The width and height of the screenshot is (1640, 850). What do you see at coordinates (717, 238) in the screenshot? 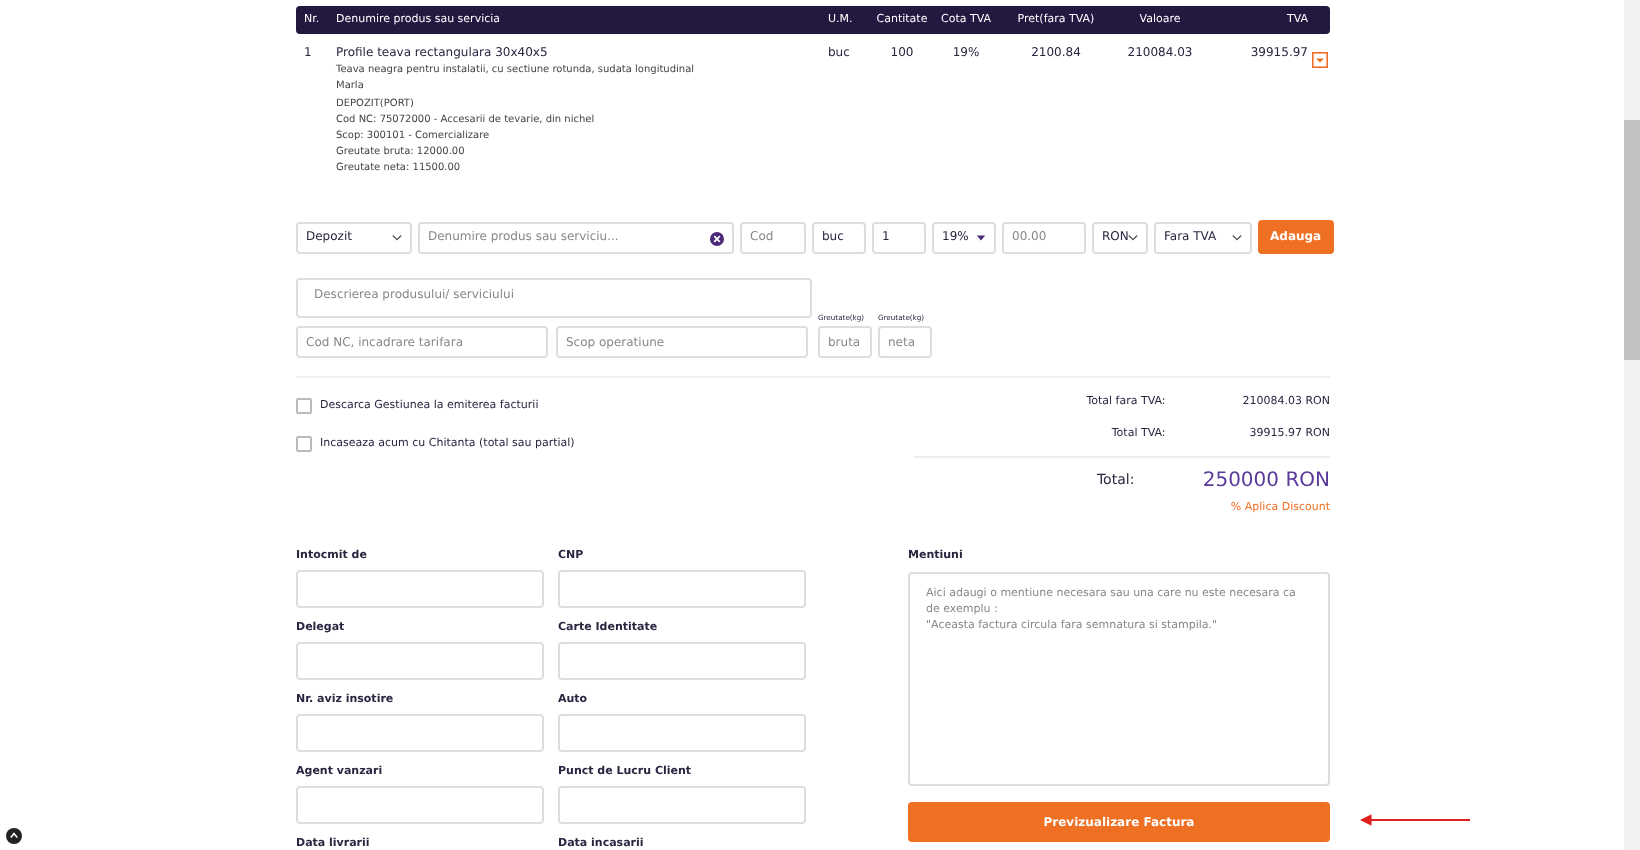
I see `clear-icon` at bounding box center [717, 238].